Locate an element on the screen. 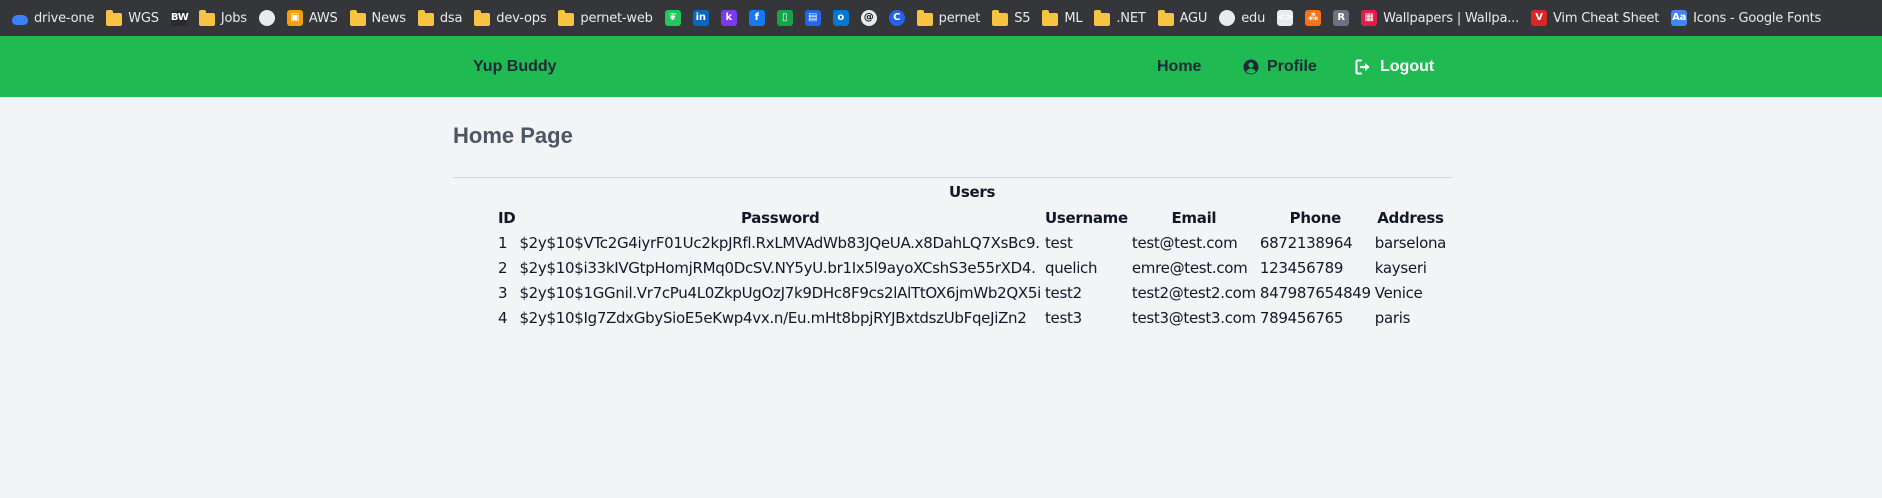  bookmark-item: ▤ is located at coordinates (813, 18).